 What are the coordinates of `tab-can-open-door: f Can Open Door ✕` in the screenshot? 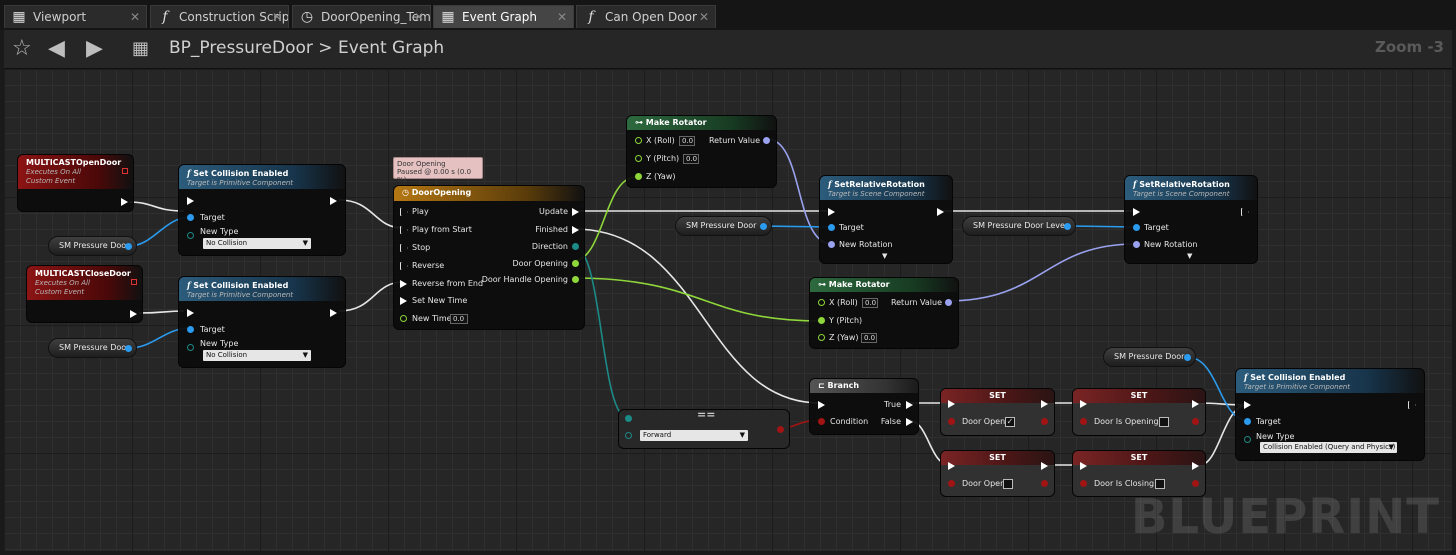 It's located at (646, 16).